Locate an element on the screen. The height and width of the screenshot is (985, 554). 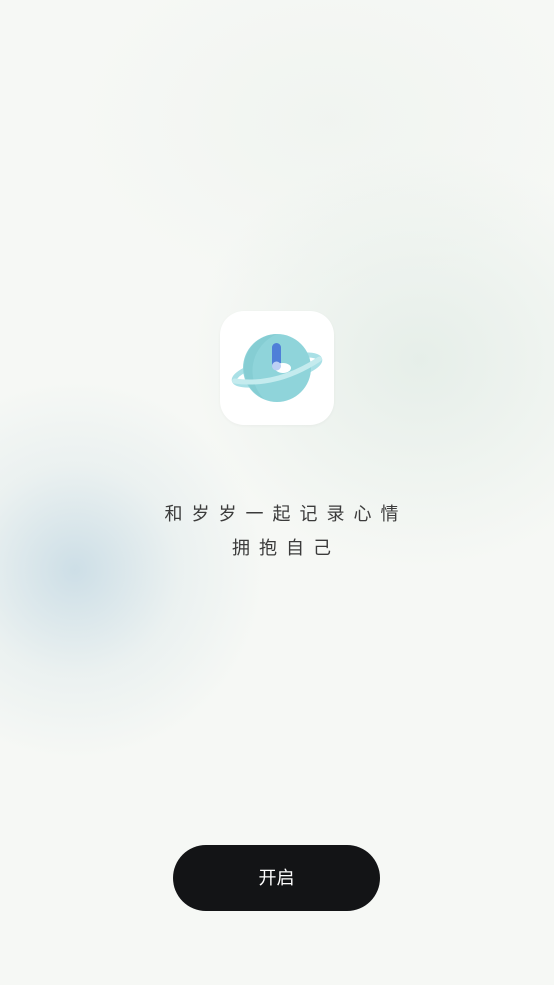
app-icon is located at coordinates (277, 368).